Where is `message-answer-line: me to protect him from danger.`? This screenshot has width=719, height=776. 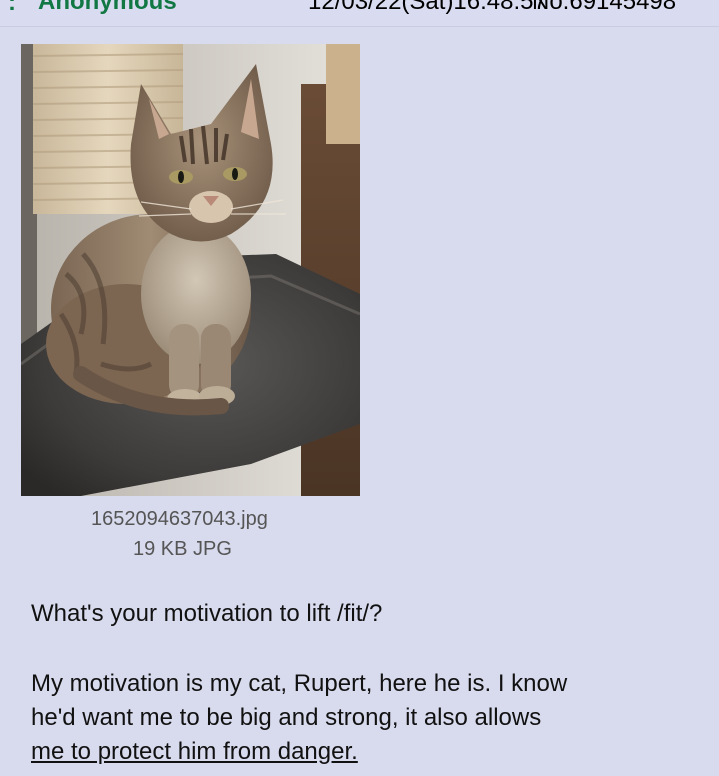 message-answer-line: me to protect him from danger. is located at coordinates (194, 751).